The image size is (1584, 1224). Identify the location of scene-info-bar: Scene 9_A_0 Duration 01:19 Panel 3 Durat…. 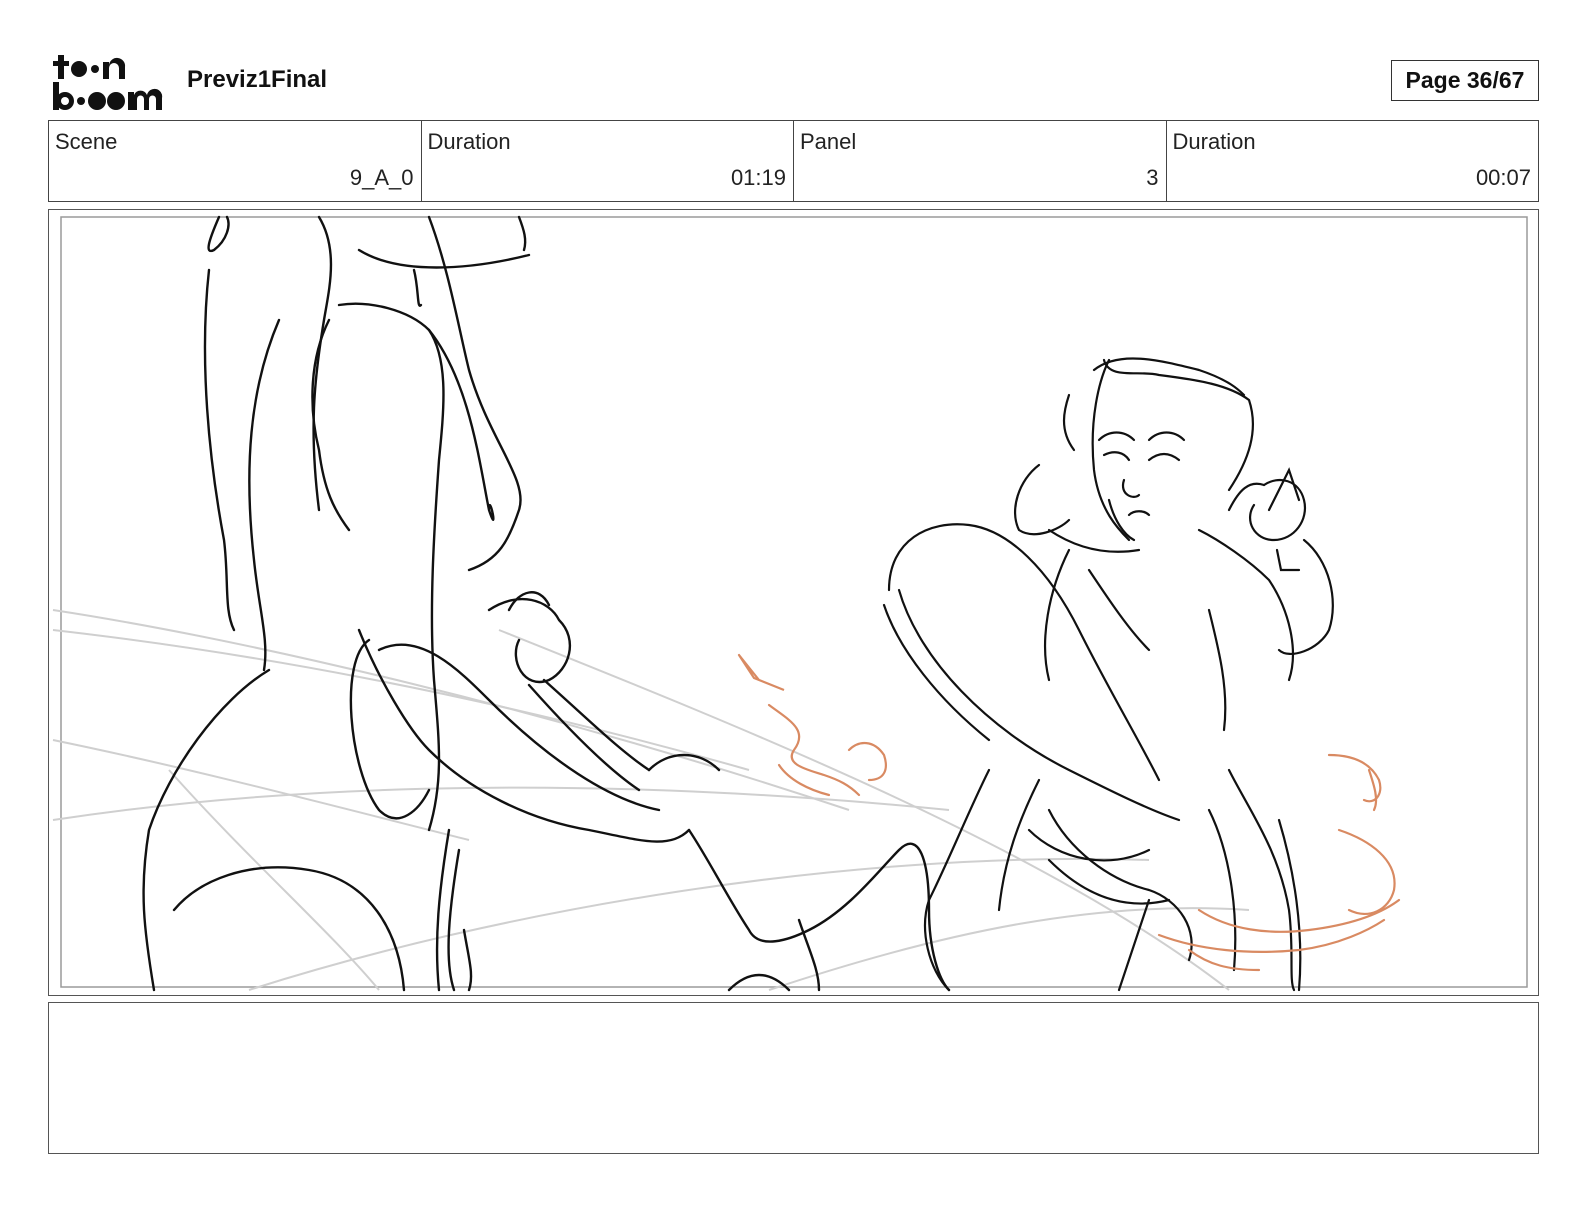
(793, 161).